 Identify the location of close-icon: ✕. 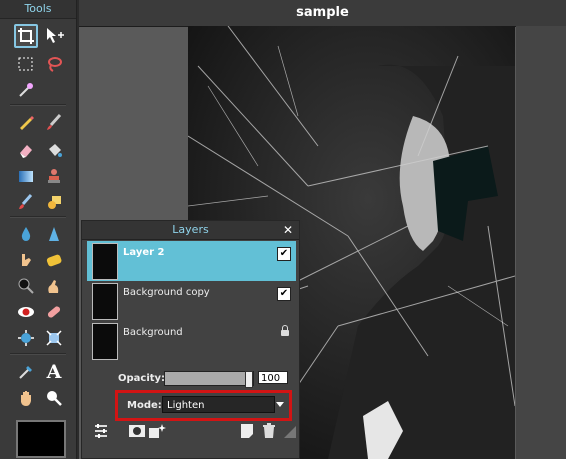
(288, 230).